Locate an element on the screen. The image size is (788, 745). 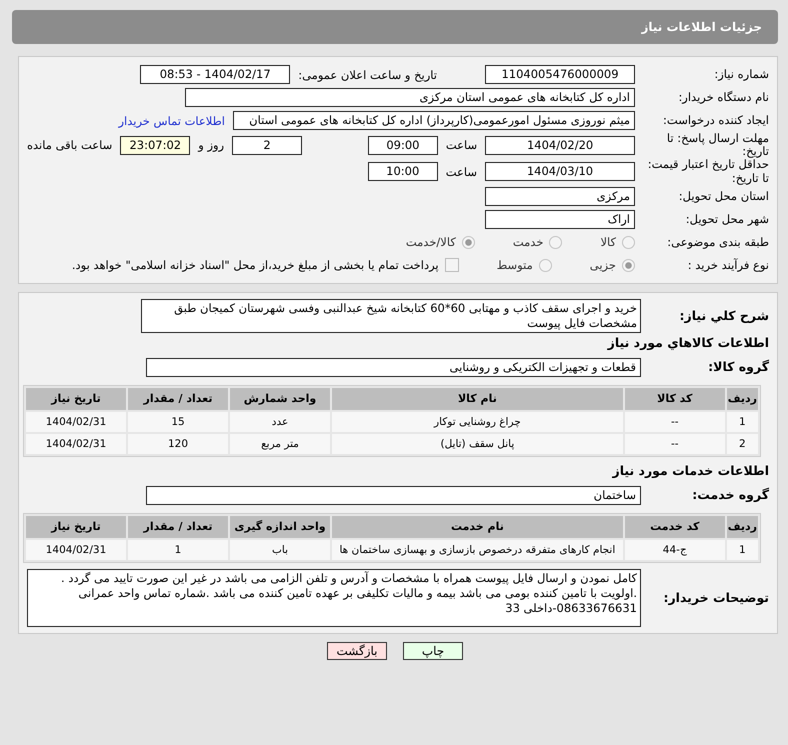
remaining-label: ساعت باقی مانده is located at coordinates (69, 145).